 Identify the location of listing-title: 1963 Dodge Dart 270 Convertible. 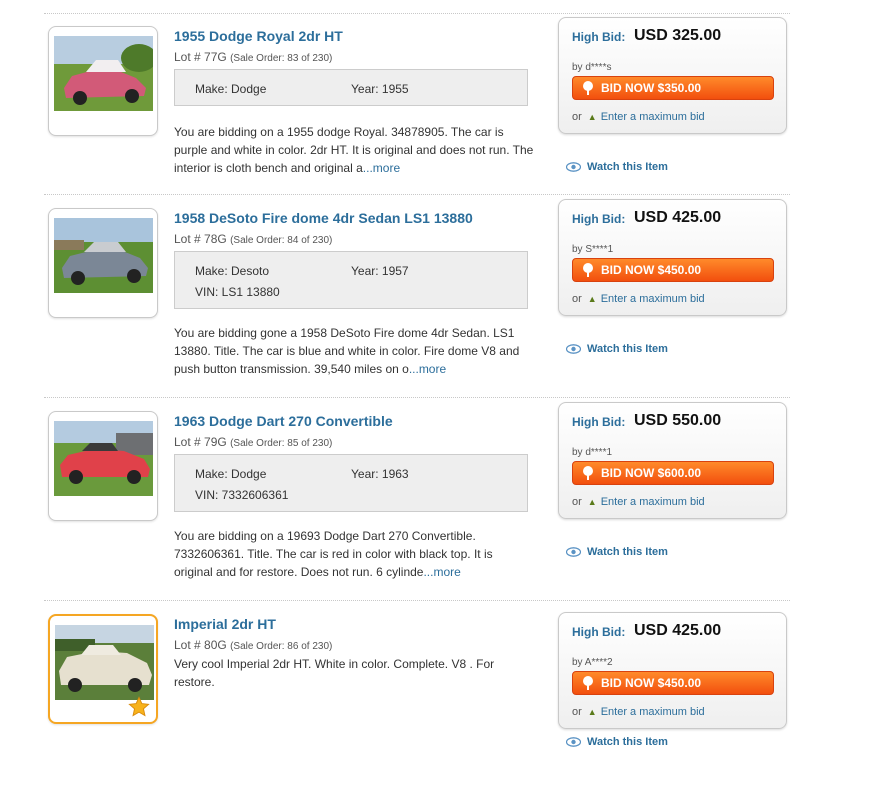
(283, 421).